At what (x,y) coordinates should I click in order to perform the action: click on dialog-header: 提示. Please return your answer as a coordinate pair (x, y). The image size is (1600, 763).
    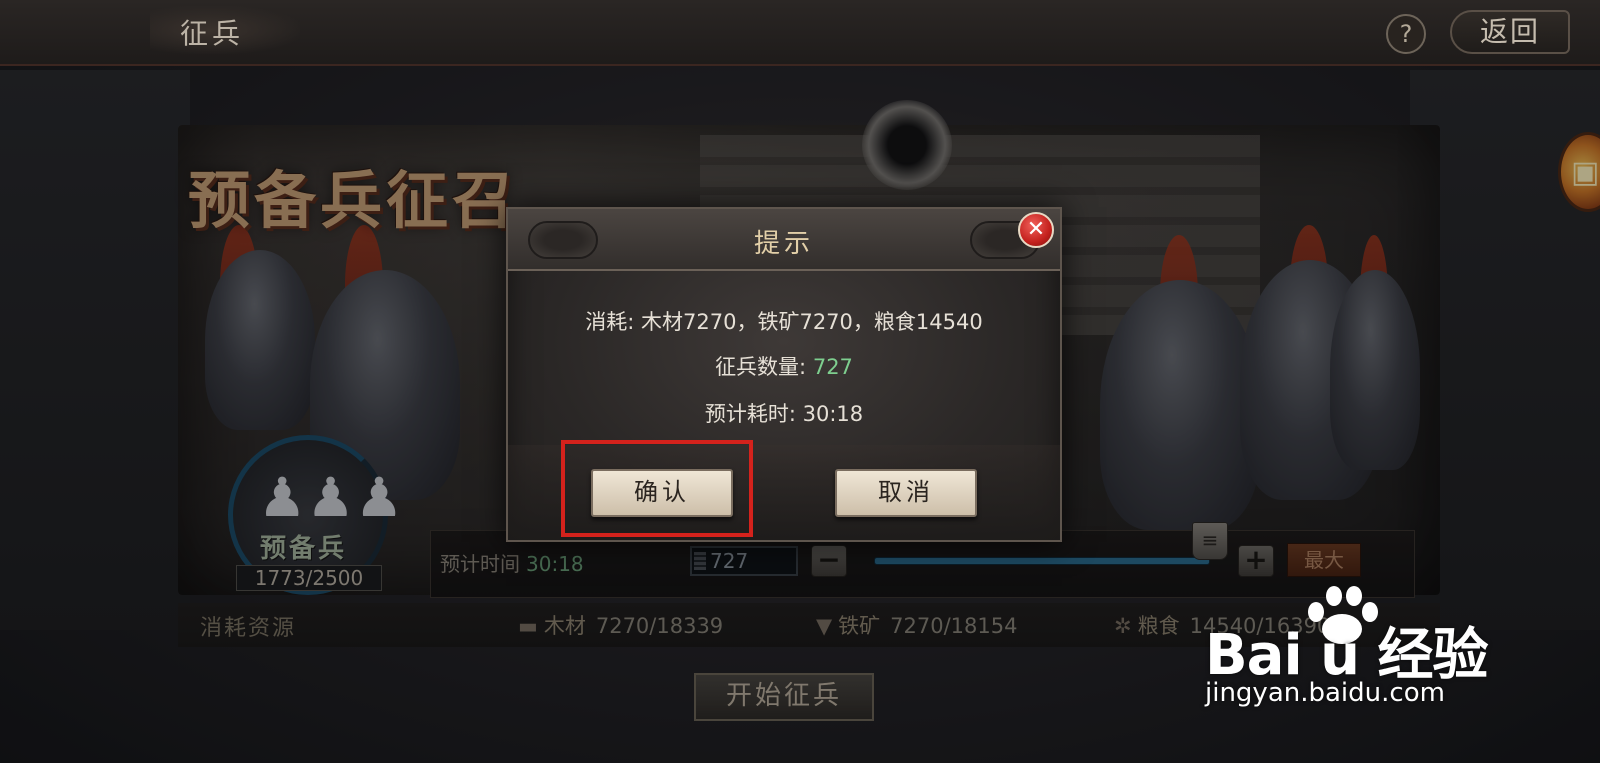
    Looking at the image, I should click on (784, 240).